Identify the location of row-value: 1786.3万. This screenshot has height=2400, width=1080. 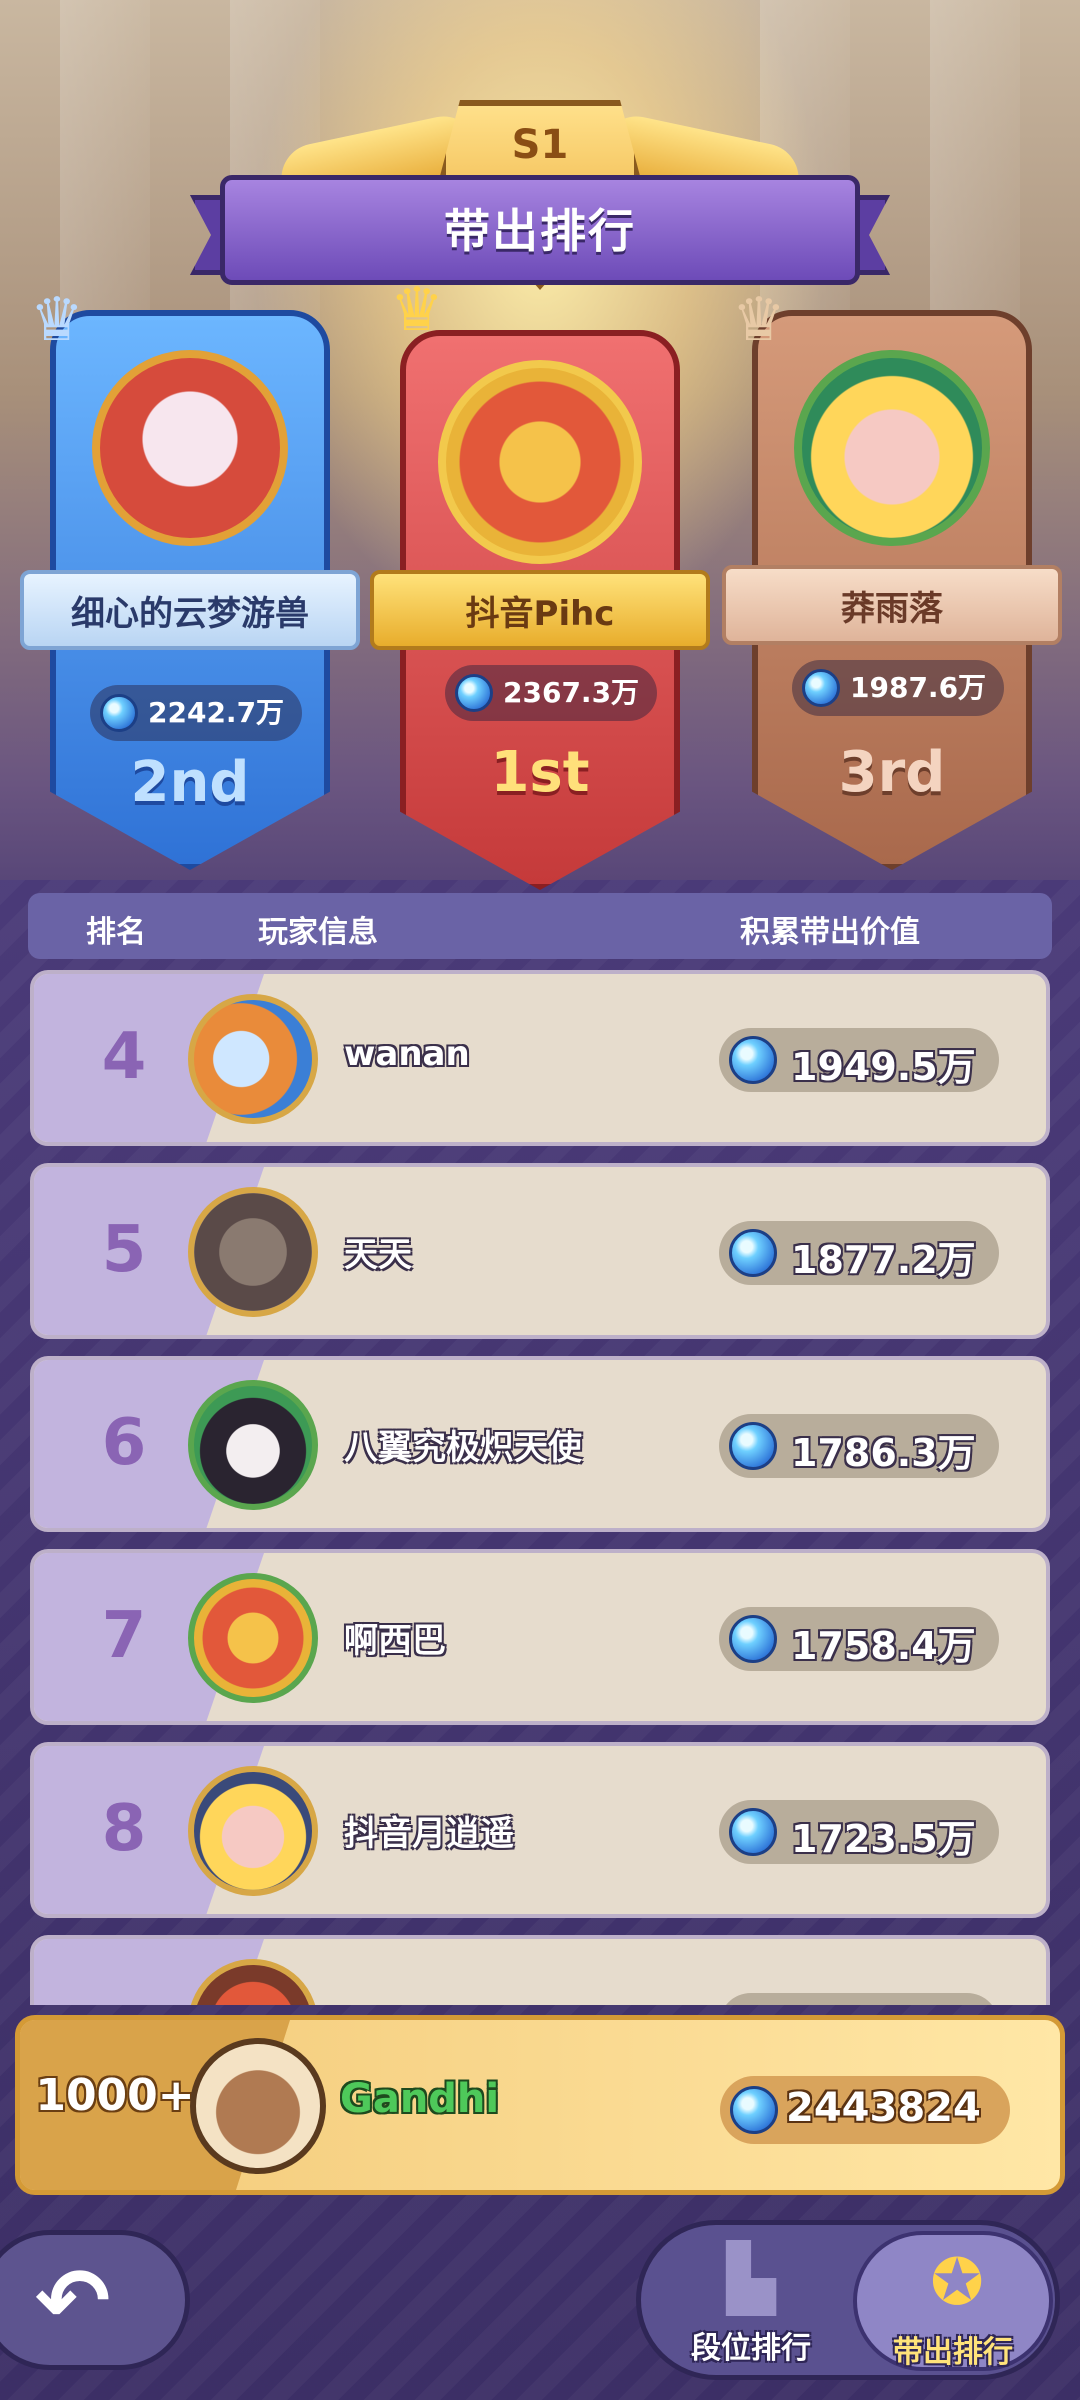
(859, 1446).